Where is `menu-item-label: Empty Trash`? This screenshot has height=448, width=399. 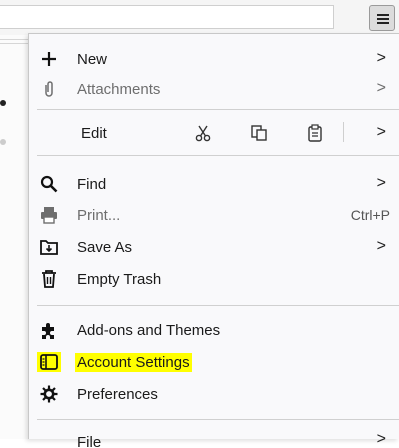
menu-item-label: Empty Trash is located at coordinates (119, 279).